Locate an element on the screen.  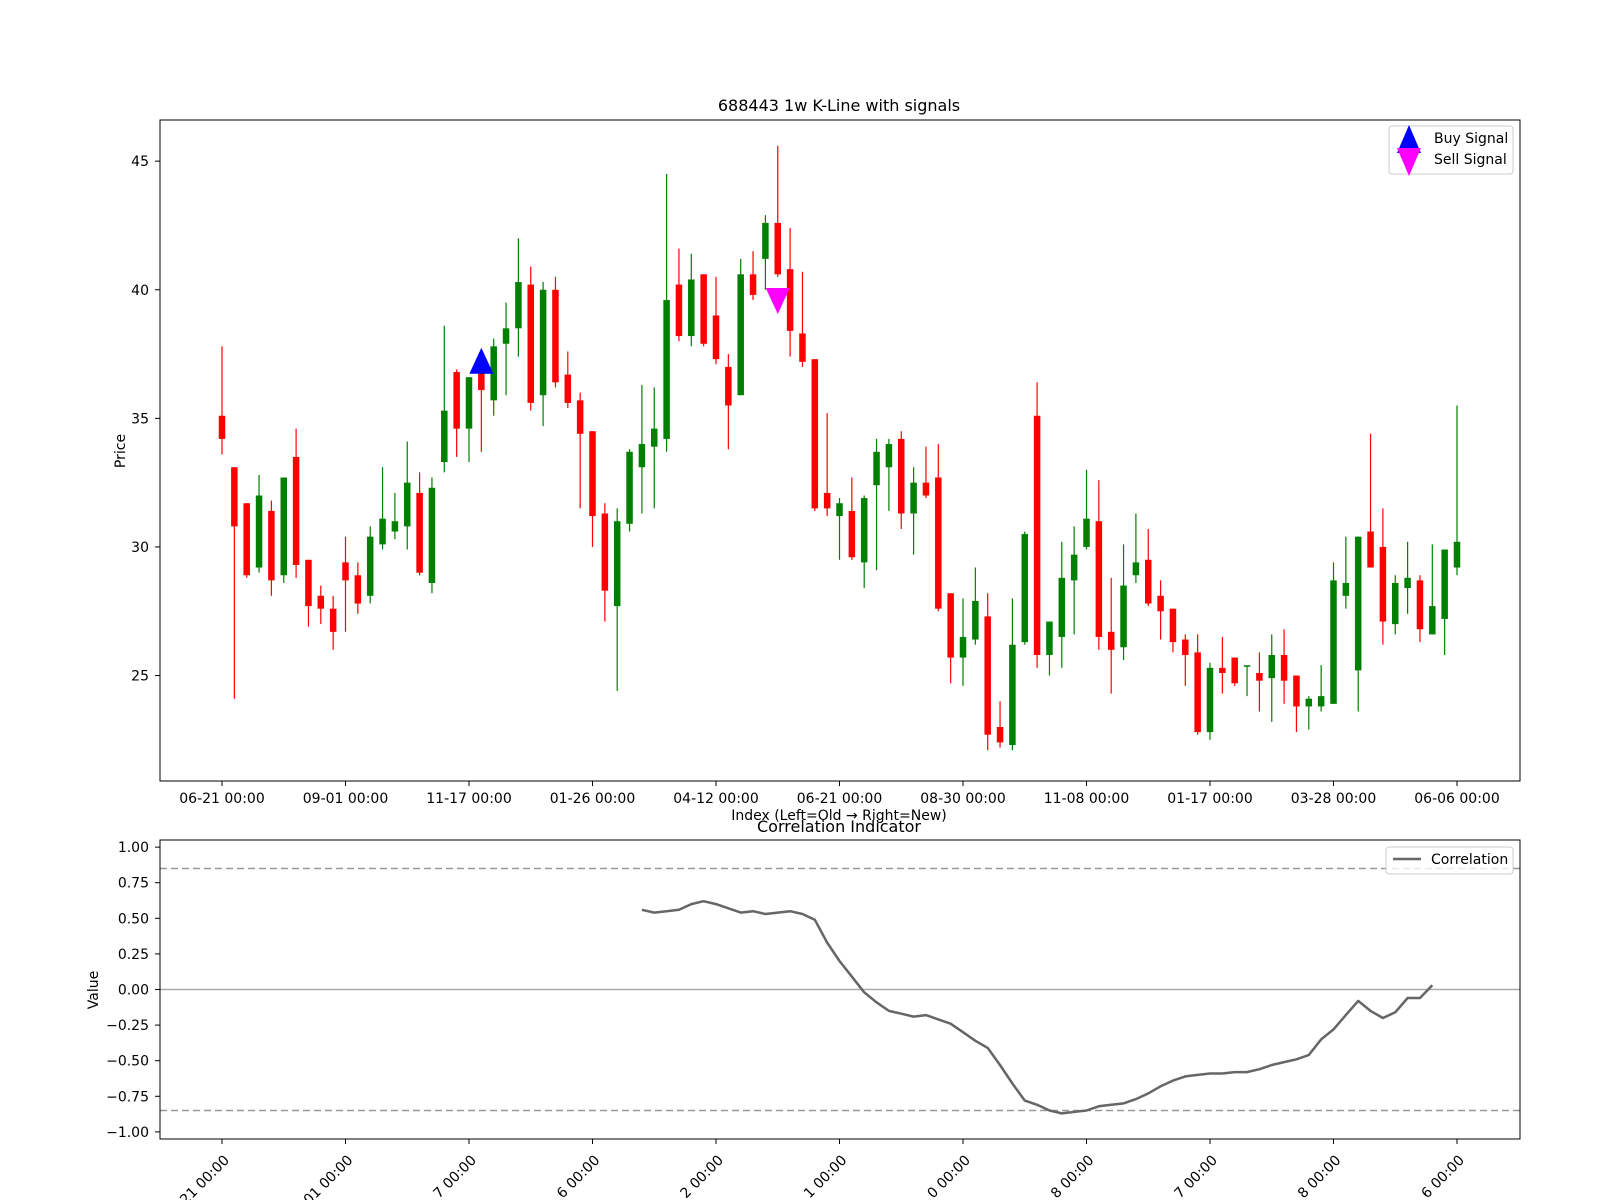
correlation-ytick-label: −0.75 is located at coordinates (127, 1097).